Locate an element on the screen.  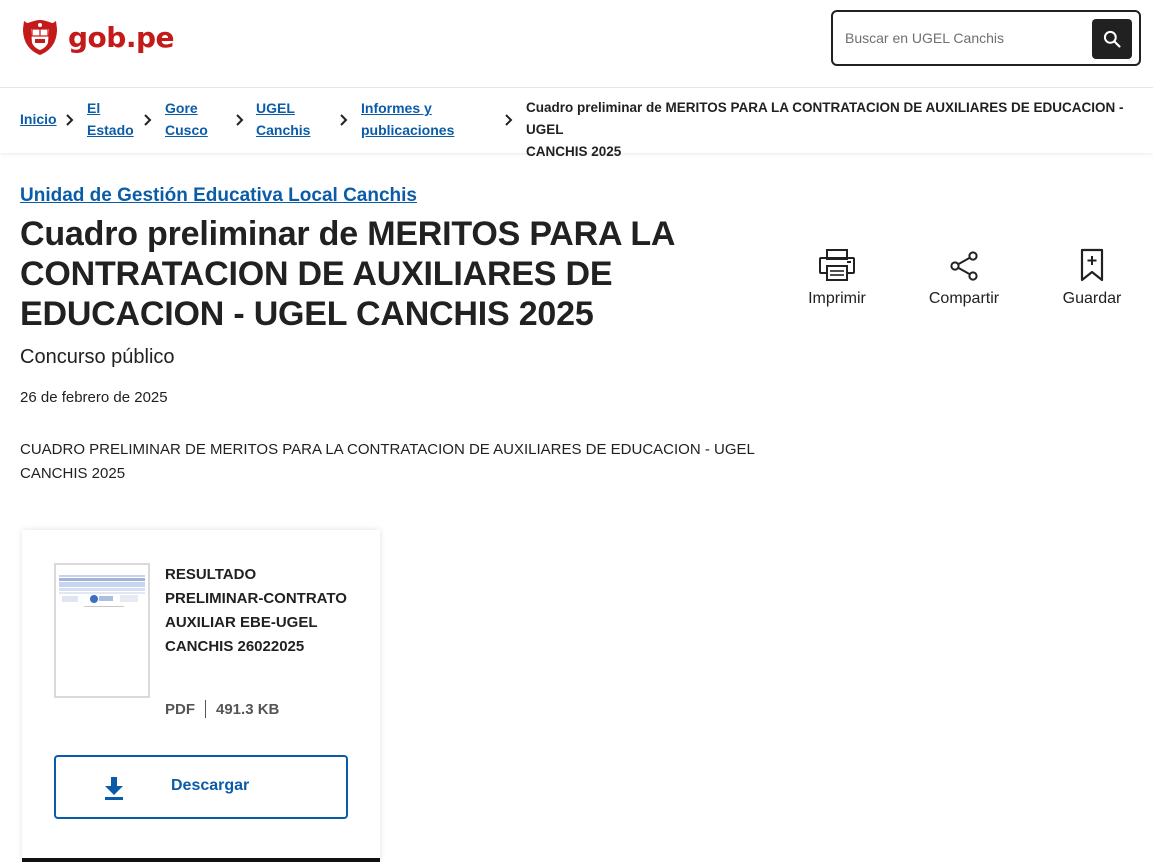
search-input is located at coordinates (965, 38).